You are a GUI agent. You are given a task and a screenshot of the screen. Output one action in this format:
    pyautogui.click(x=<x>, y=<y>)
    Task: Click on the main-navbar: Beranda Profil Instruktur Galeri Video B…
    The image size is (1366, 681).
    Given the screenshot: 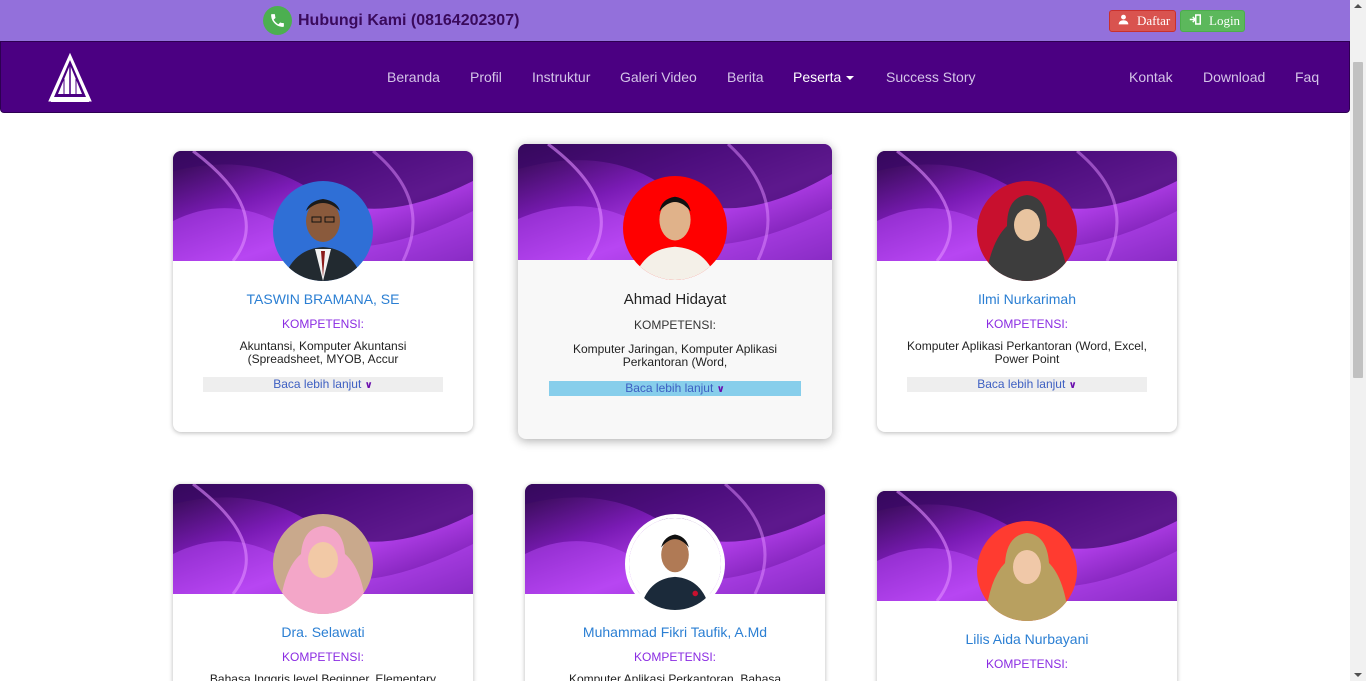 What is the action you would take?
    pyautogui.click(x=675, y=77)
    